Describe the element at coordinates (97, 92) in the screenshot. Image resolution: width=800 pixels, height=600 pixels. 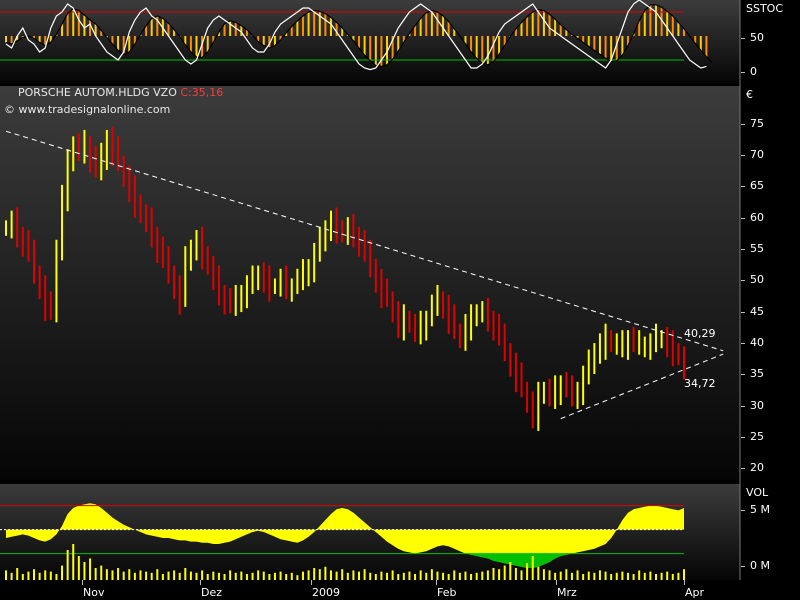
I see `symbol-name: PORSCHE AUTOM.HLDG VZO` at that location.